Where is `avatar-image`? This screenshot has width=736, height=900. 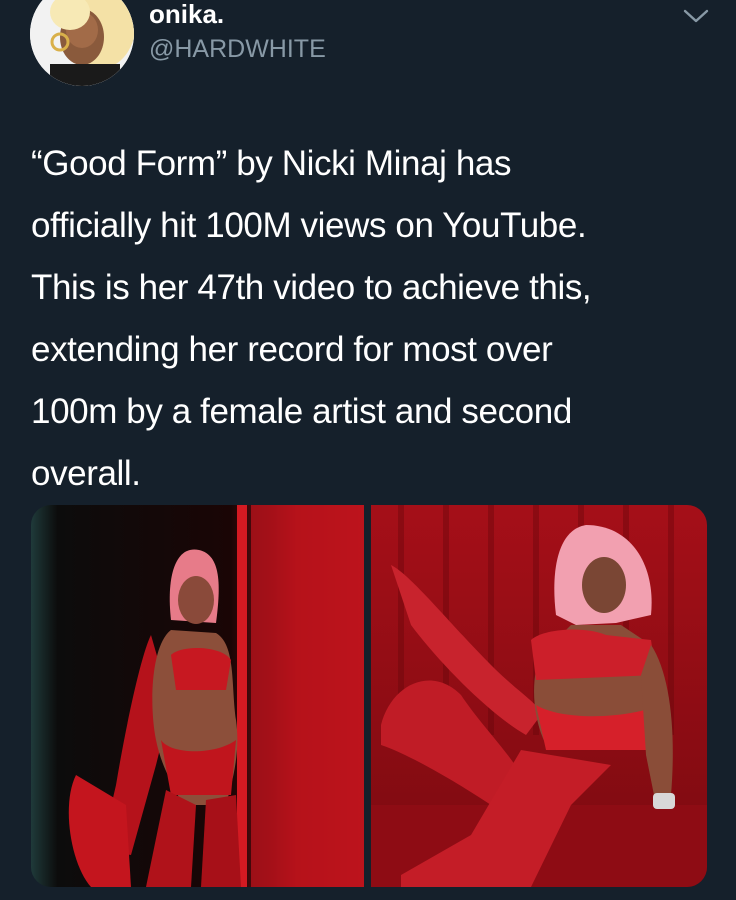 avatar-image is located at coordinates (82, 43).